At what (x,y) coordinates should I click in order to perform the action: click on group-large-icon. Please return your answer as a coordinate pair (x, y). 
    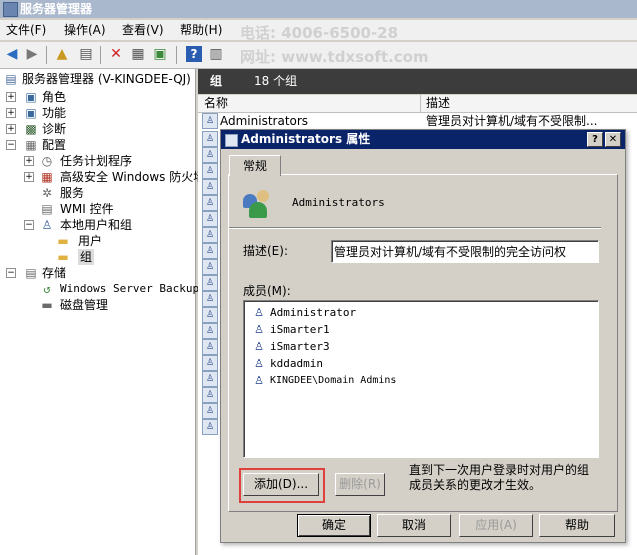
    Looking at the image, I should click on (259, 204).